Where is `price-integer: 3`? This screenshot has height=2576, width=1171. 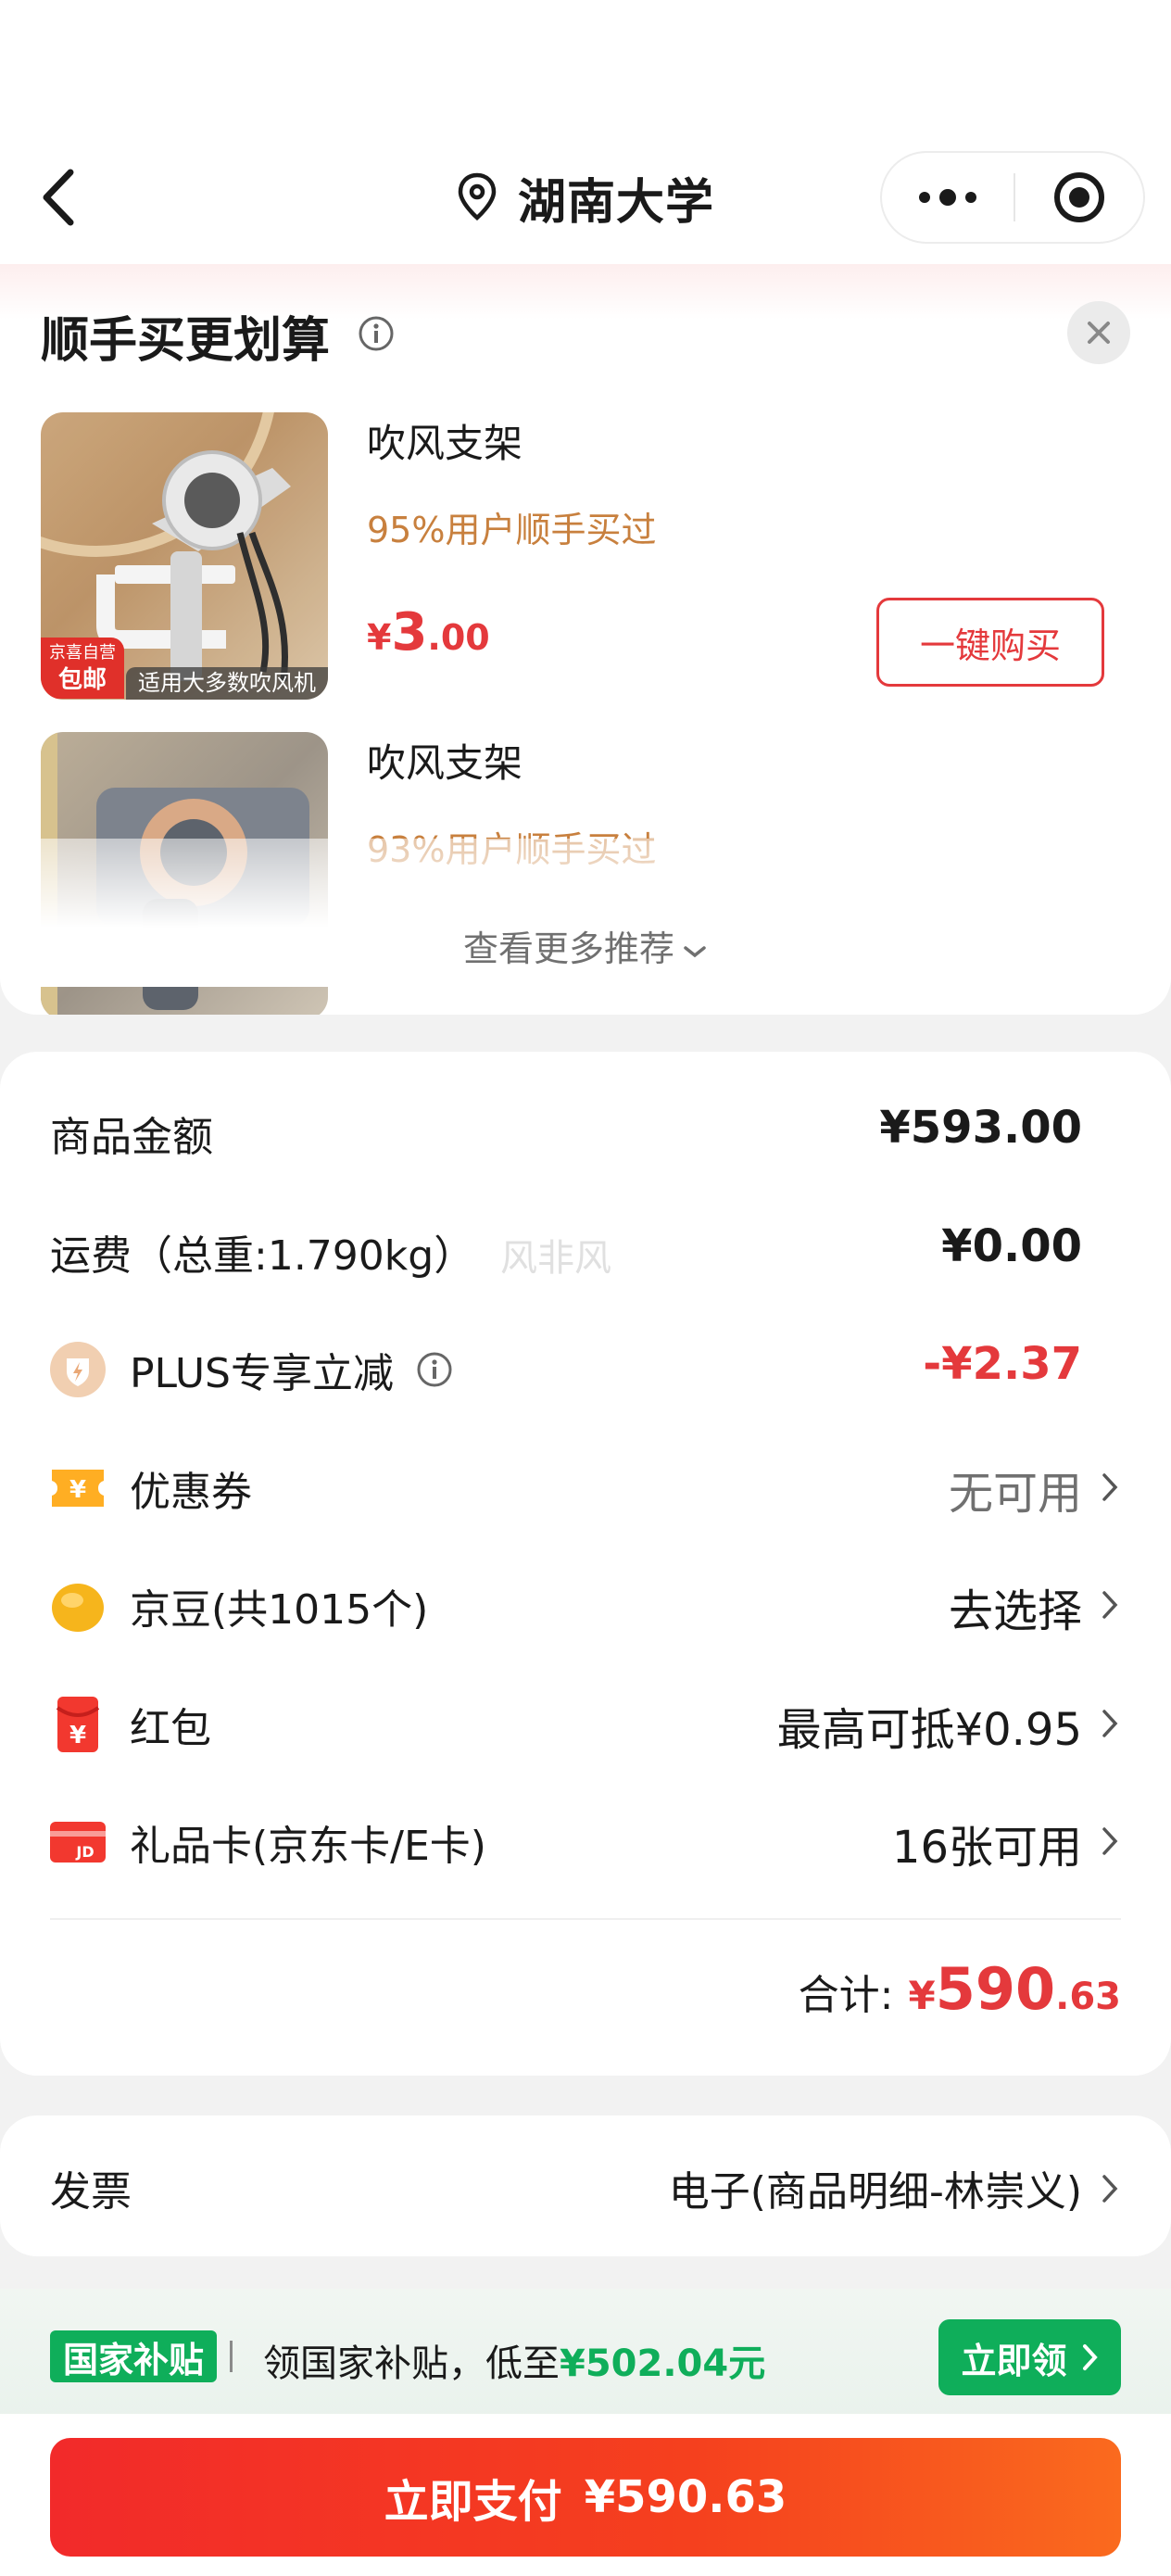
price-integer: 3 is located at coordinates (410, 632).